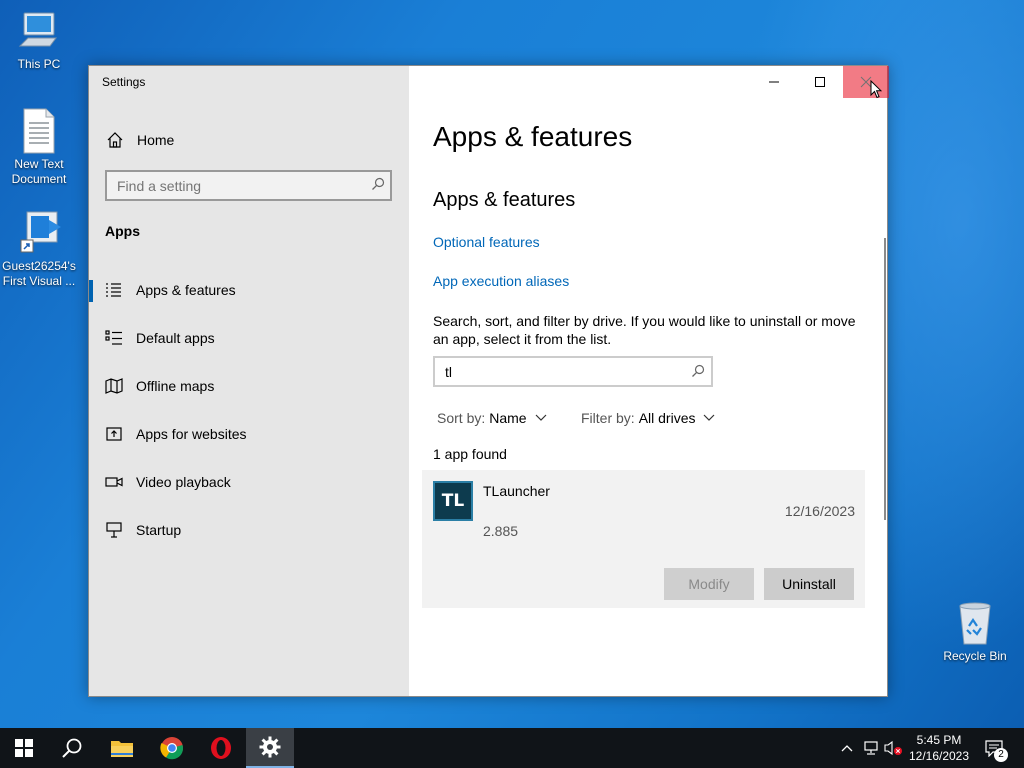 The height and width of the screenshot is (768, 1024). Describe the element at coordinates (512, 748) in the screenshot. I see `taskbar: 5:45 PM 12/16/2023` at that location.